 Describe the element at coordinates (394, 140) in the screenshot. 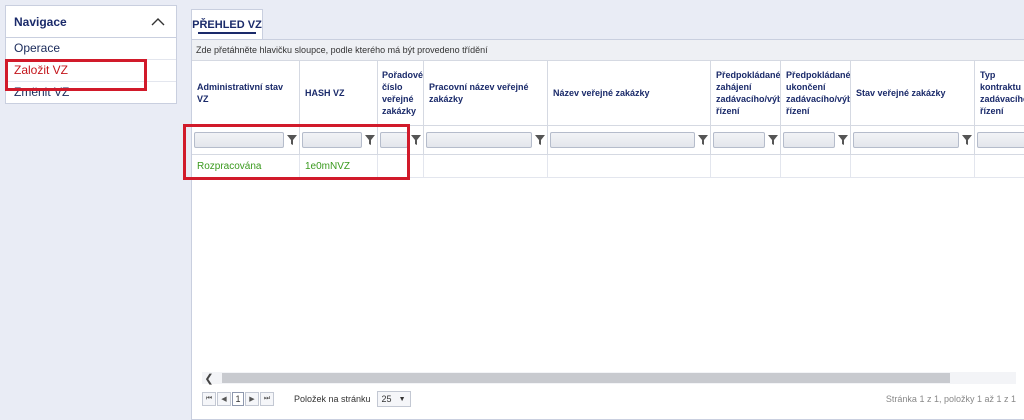

I see `filter-input-poradove-cislo` at that location.